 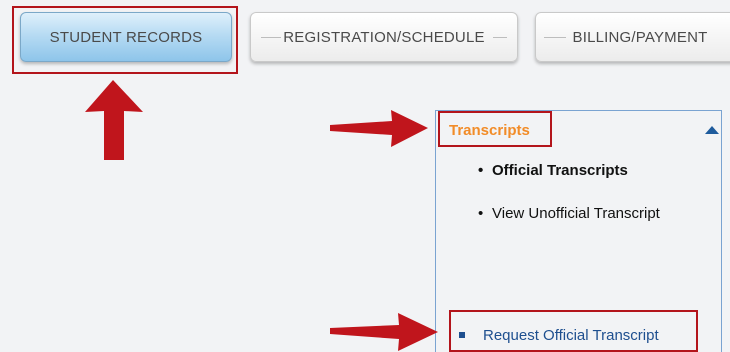 What do you see at coordinates (384, 37) in the screenshot?
I see `tab-registration-schedule-label: REGISTRATION/SCHEDULE` at bounding box center [384, 37].